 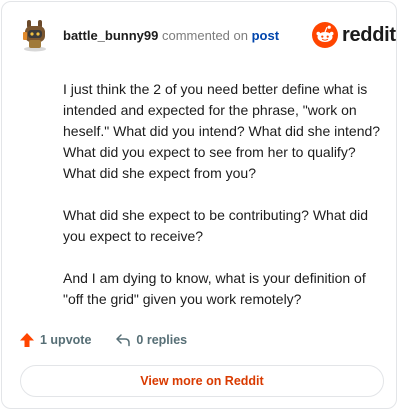 I want to click on username-link: battle_bunny99, so click(x=110, y=35).